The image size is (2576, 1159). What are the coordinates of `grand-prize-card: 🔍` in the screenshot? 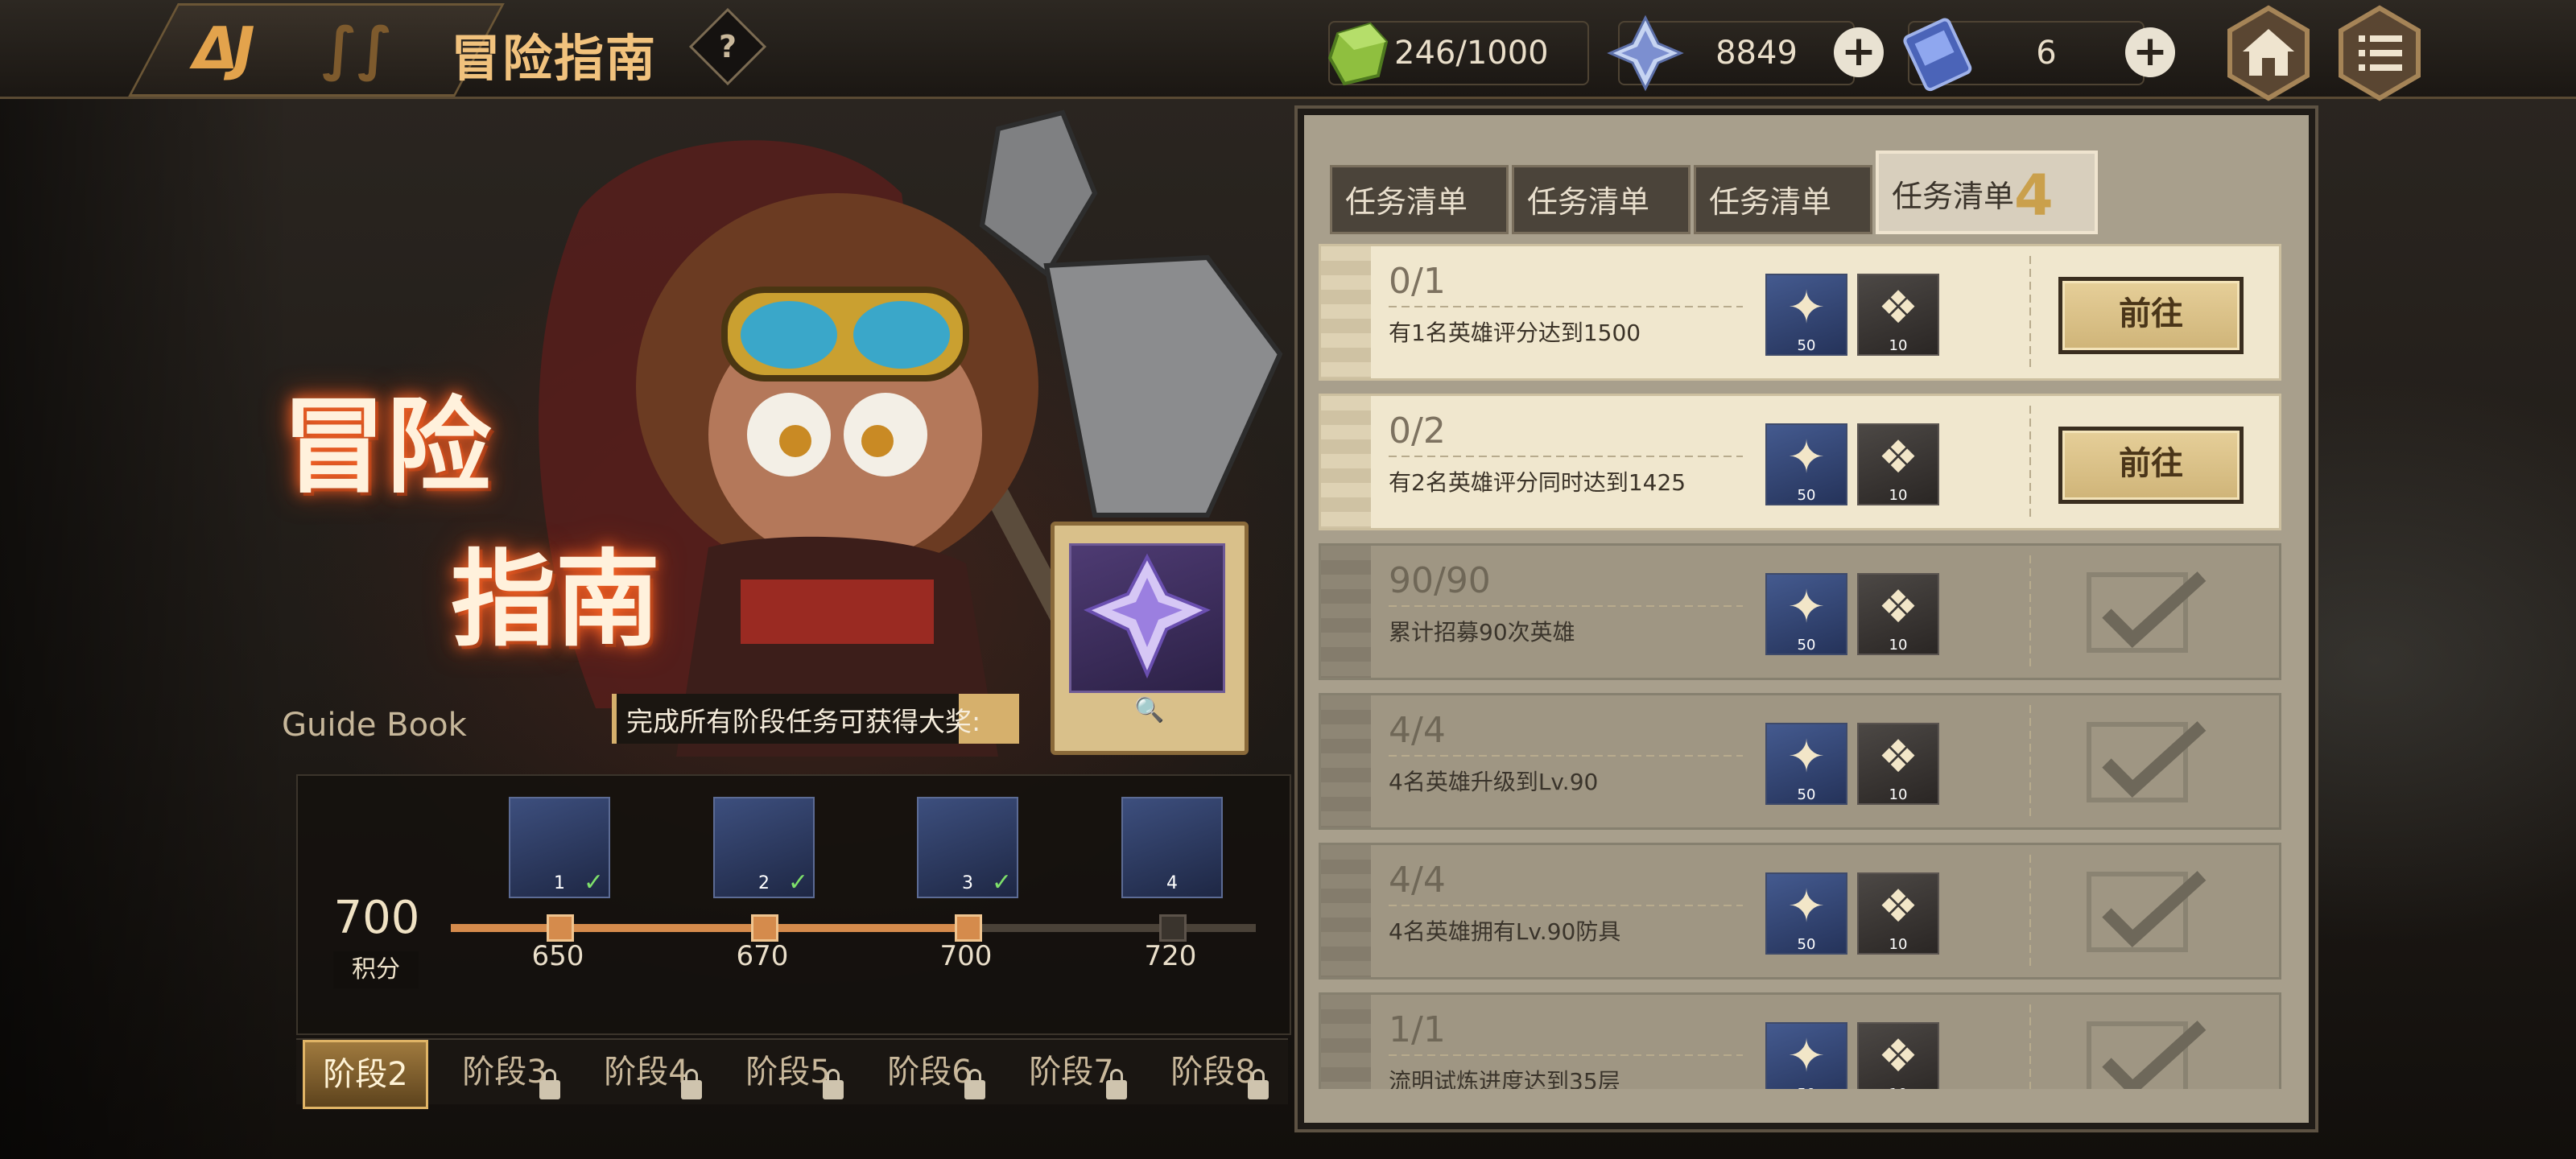 It's located at (1150, 638).